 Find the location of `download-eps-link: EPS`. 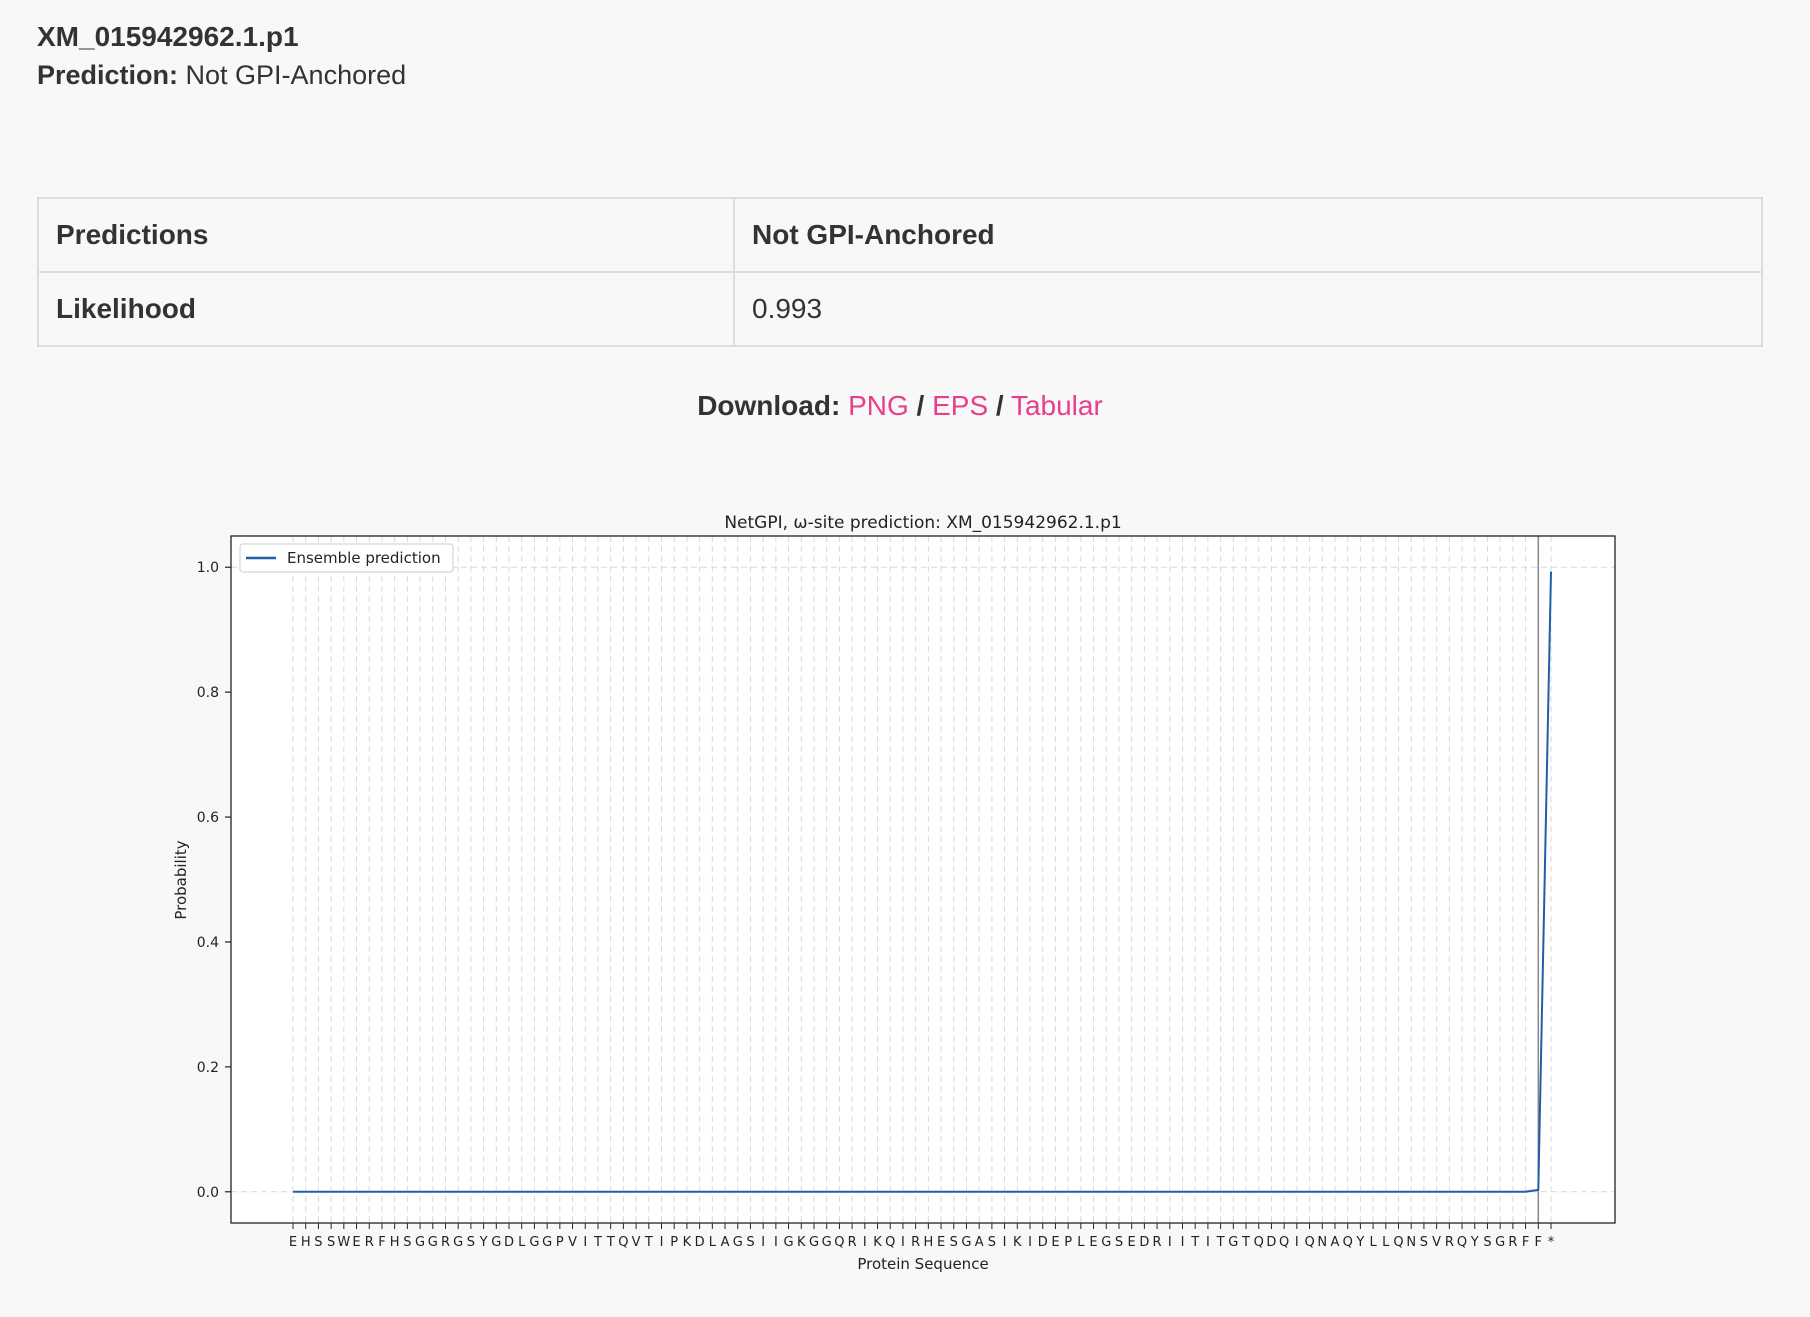

download-eps-link: EPS is located at coordinates (960, 405).